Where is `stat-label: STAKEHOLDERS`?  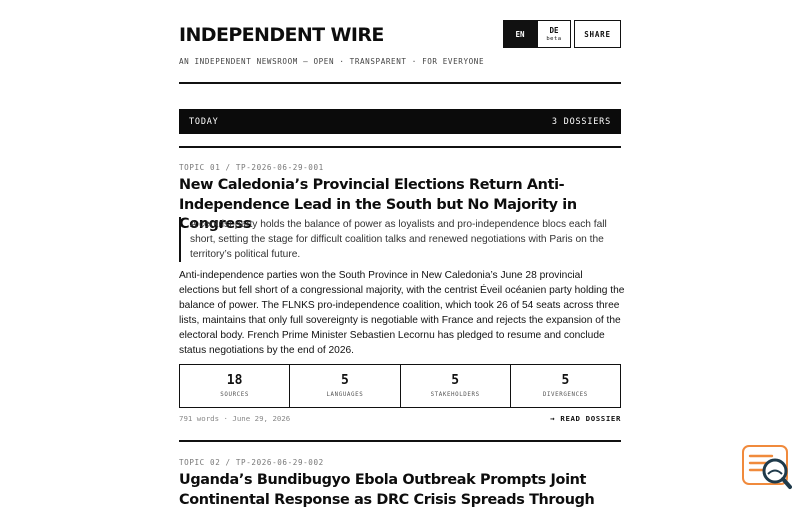 stat-label: STAKEHOLDERS is located at coordinates (455, 395).